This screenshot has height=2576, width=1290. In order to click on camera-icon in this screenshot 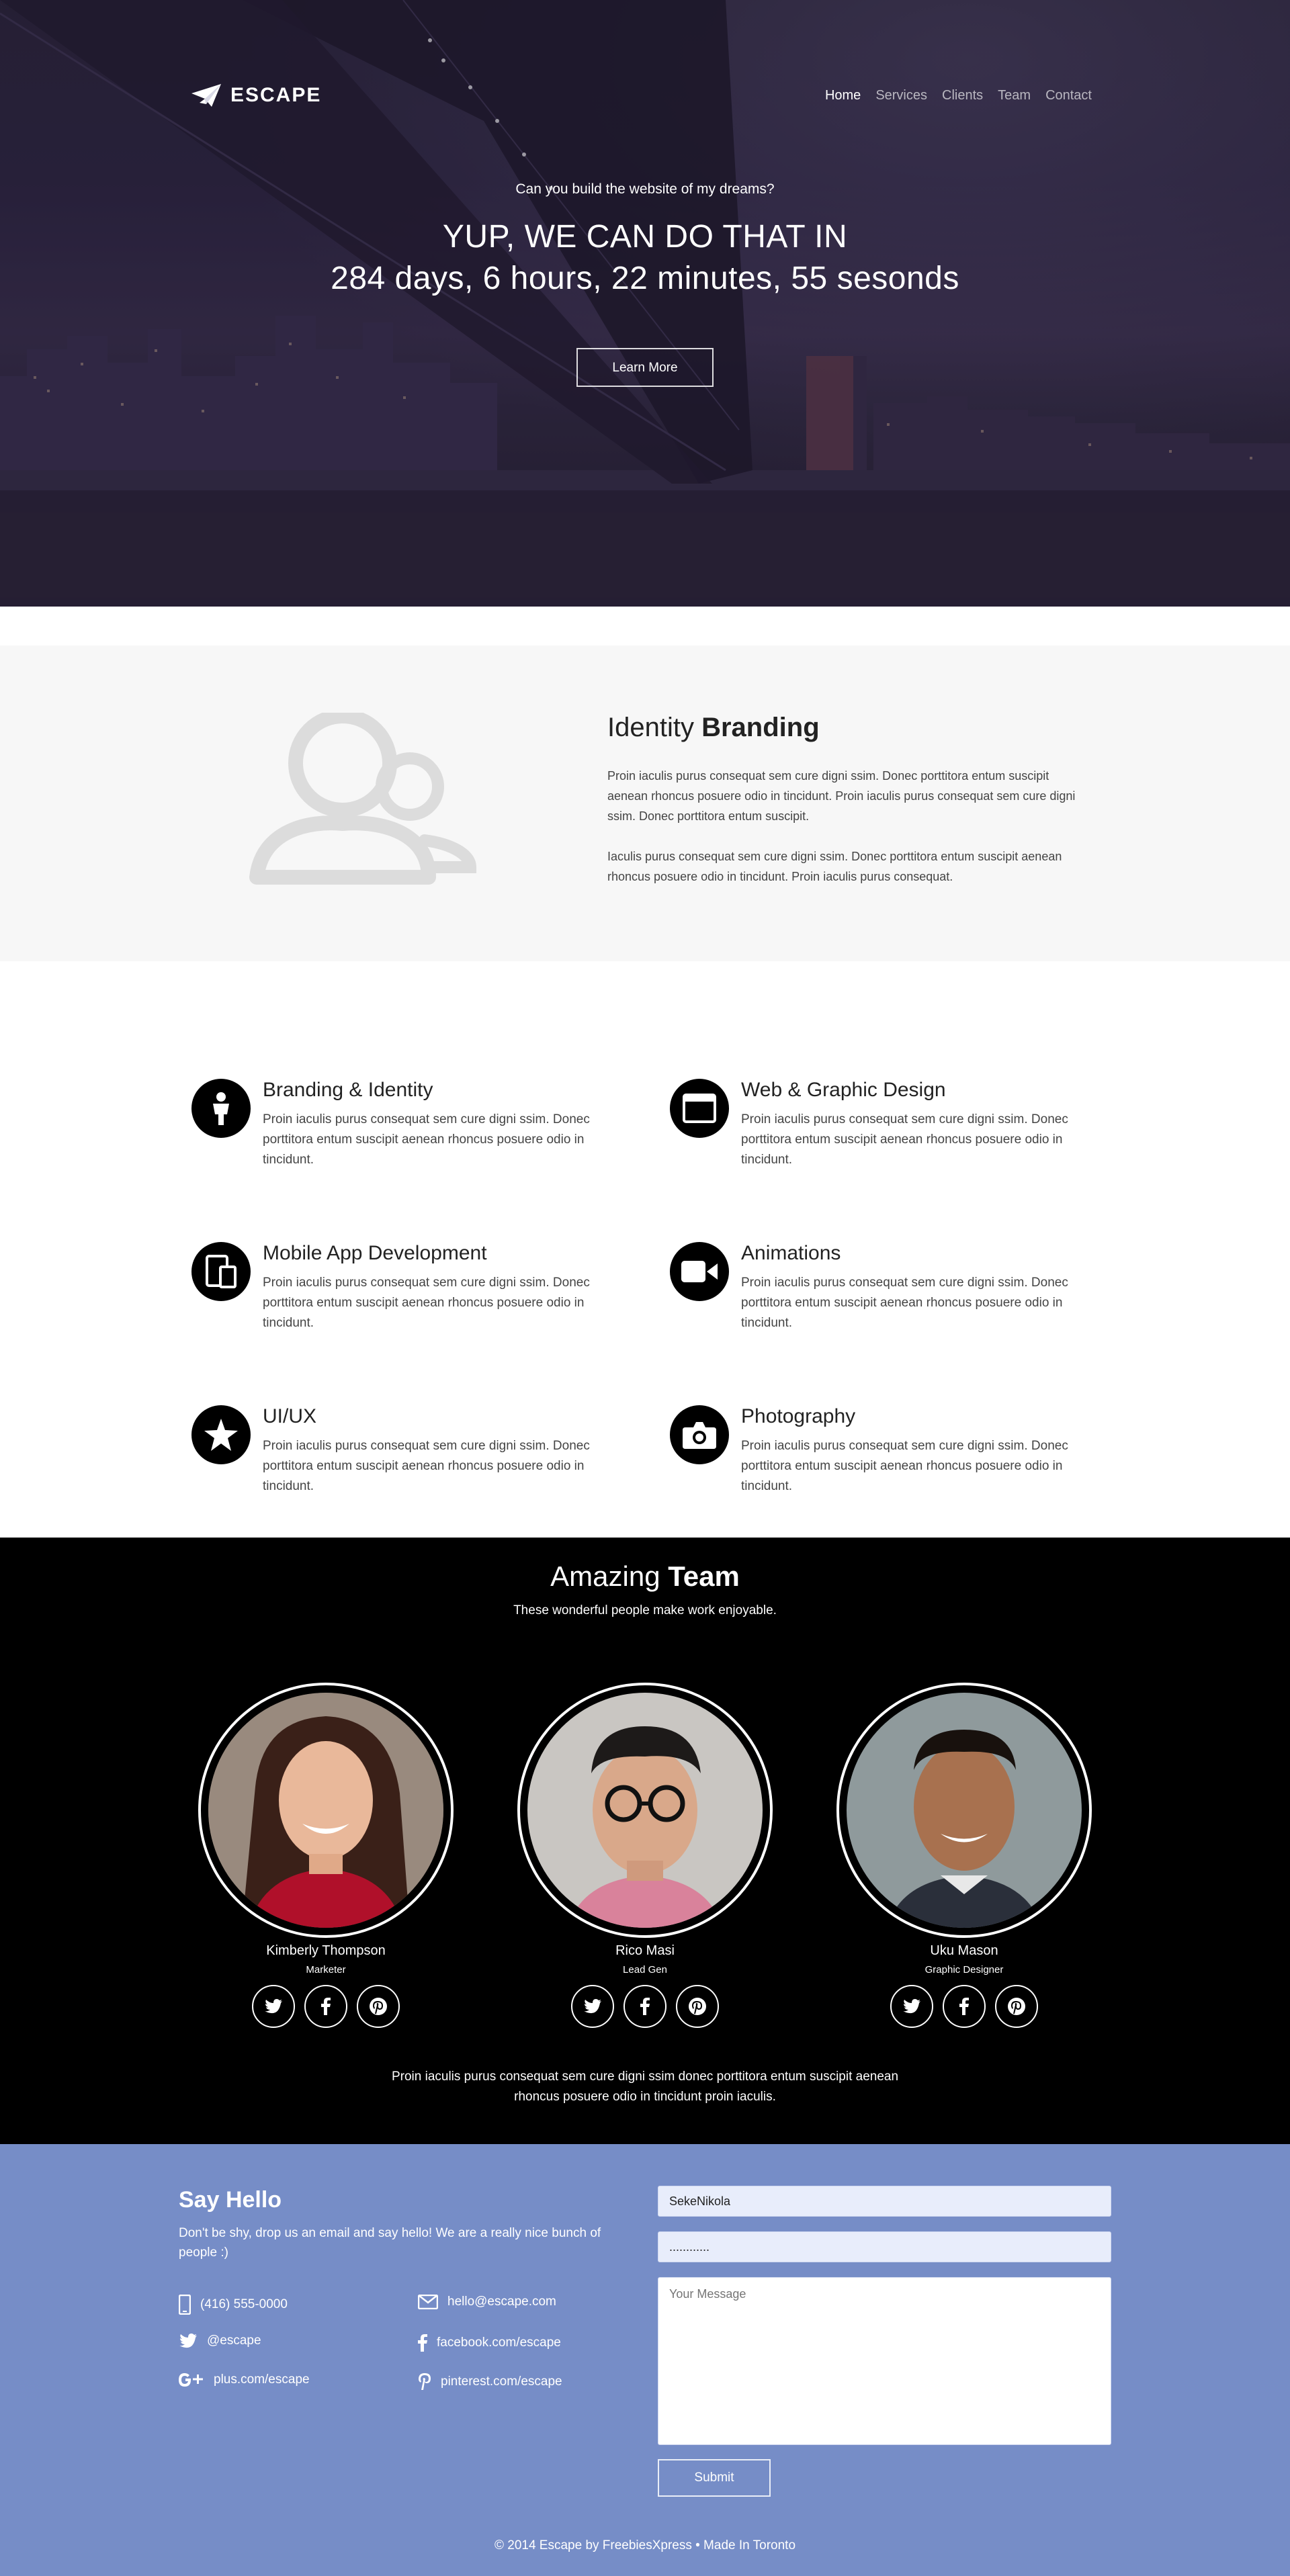, I will do `click(699, 1435)`.